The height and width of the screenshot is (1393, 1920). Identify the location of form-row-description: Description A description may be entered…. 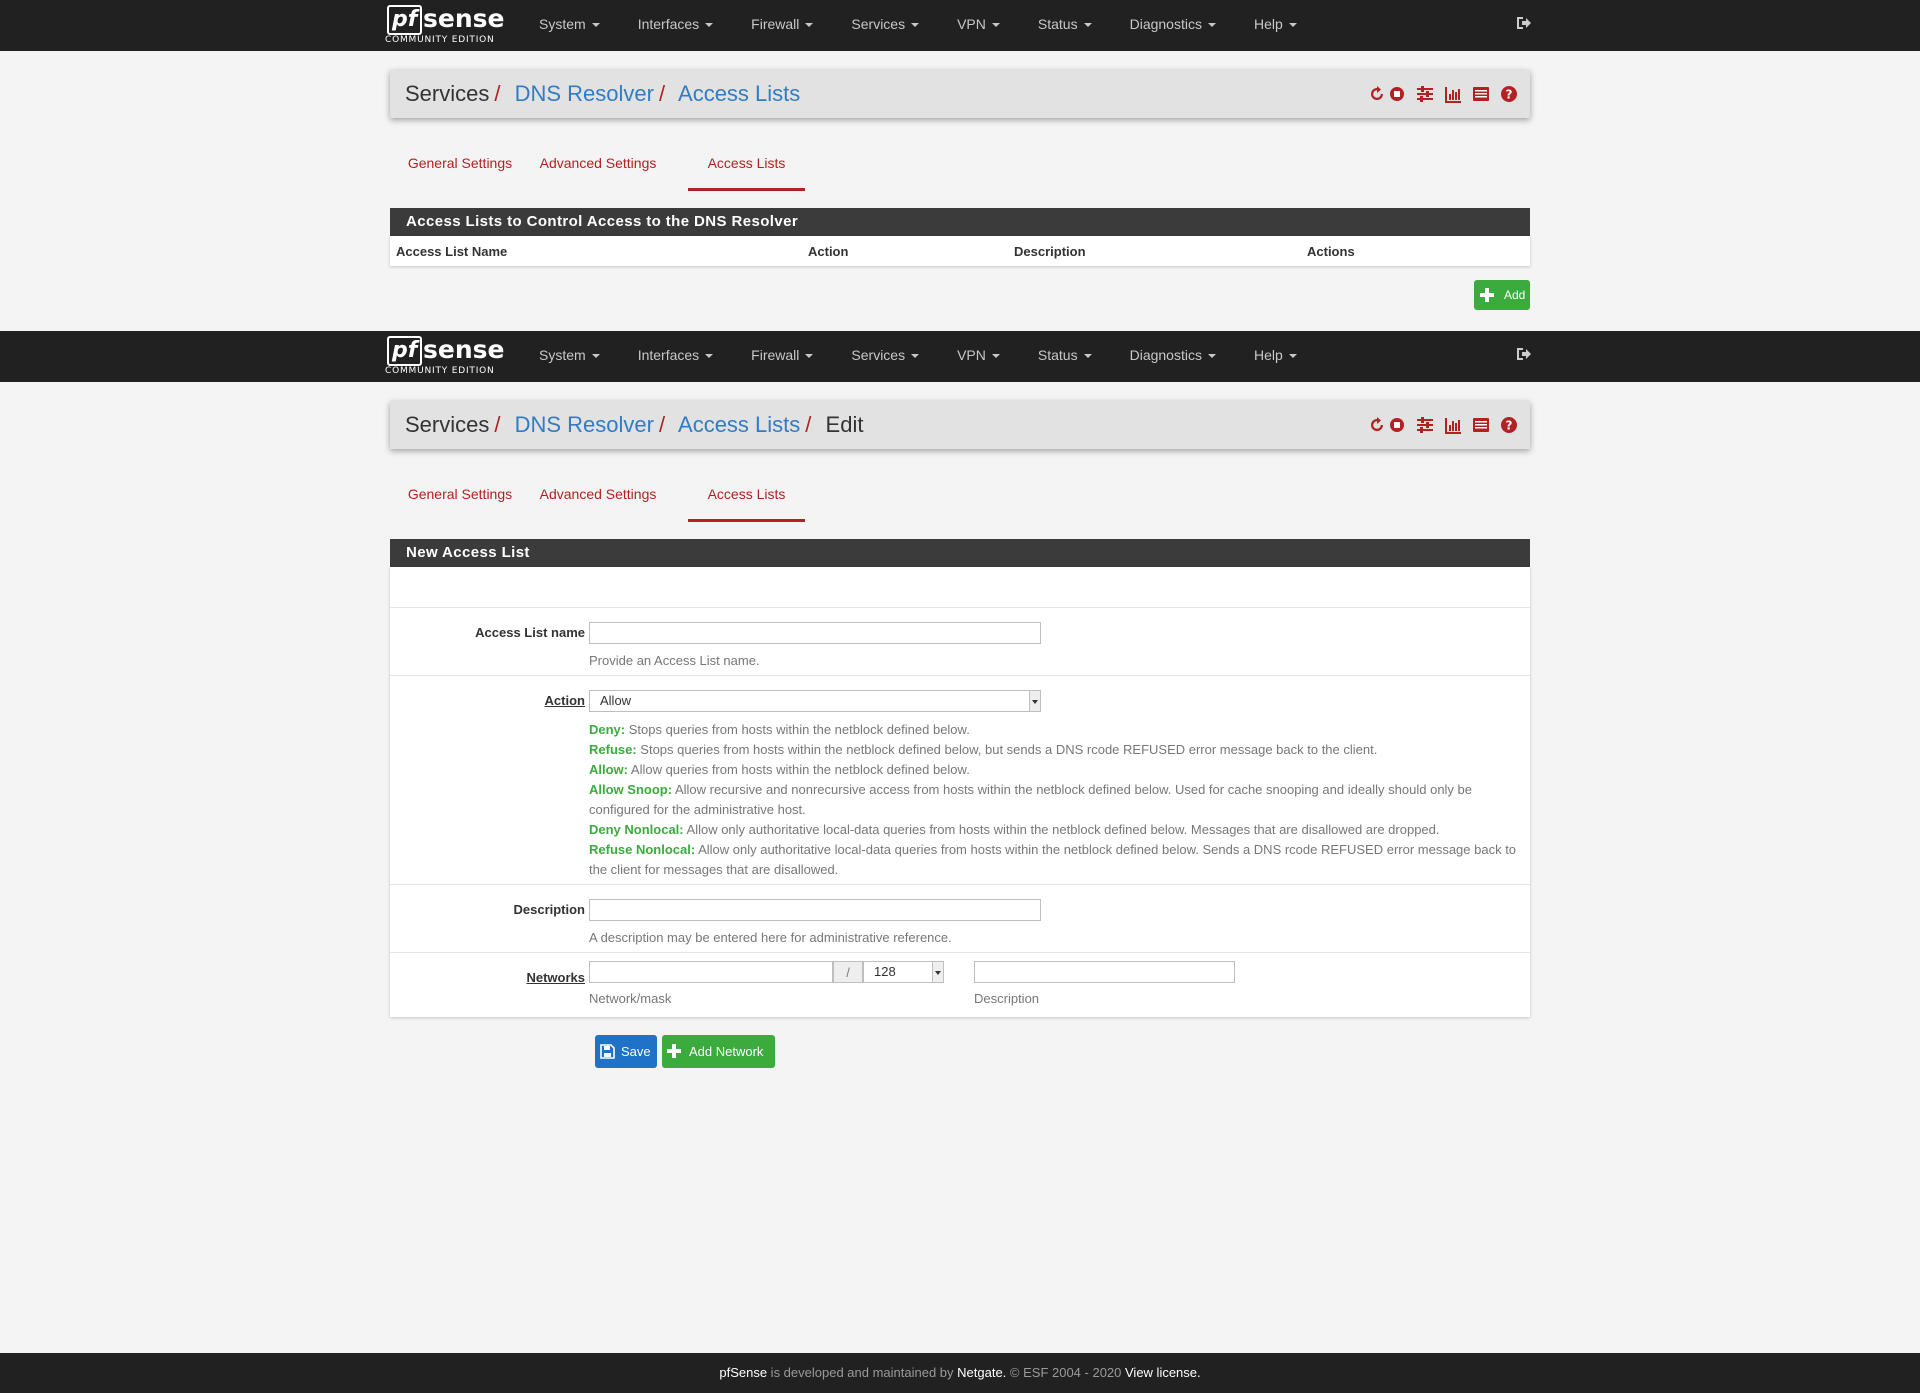
(960, 918).